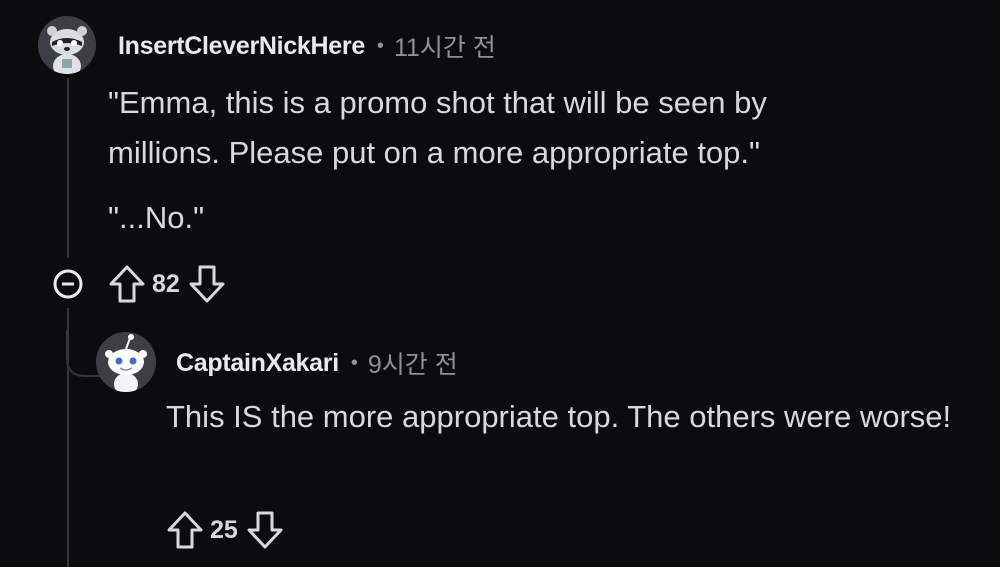  I want to click on vote-bar: 82, so click(167, 284).